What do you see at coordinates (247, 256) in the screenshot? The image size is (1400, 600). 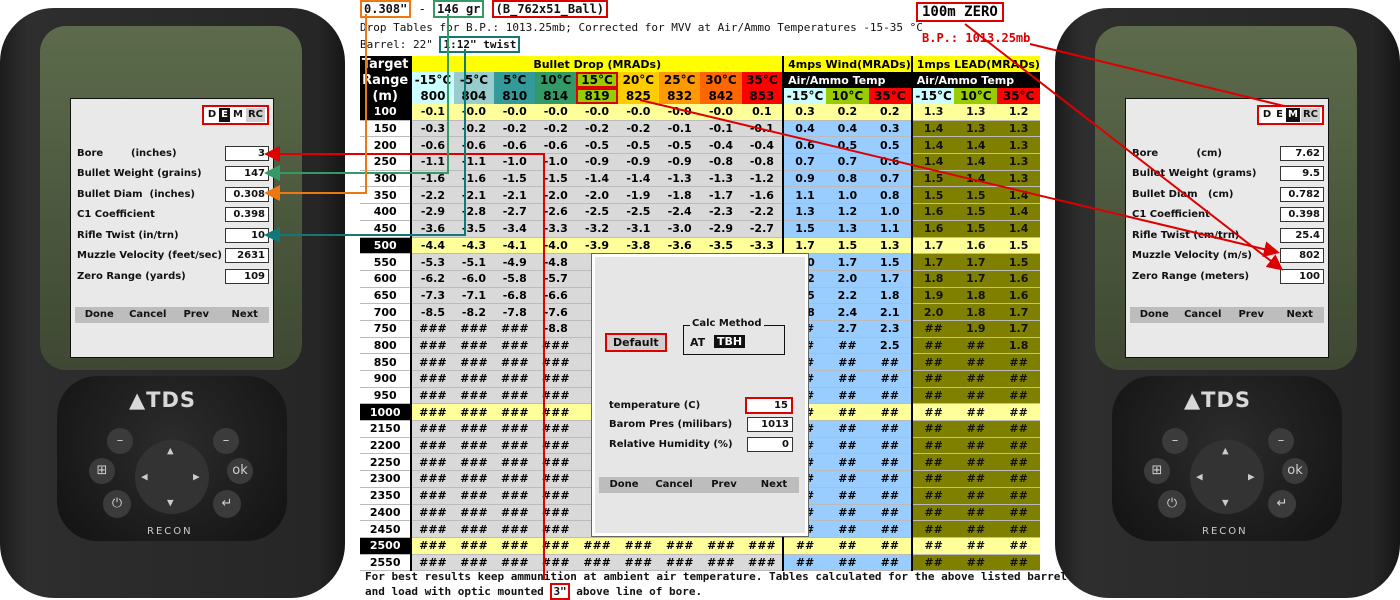 I see `field-value: 2631` at bounding box center [247, 256].